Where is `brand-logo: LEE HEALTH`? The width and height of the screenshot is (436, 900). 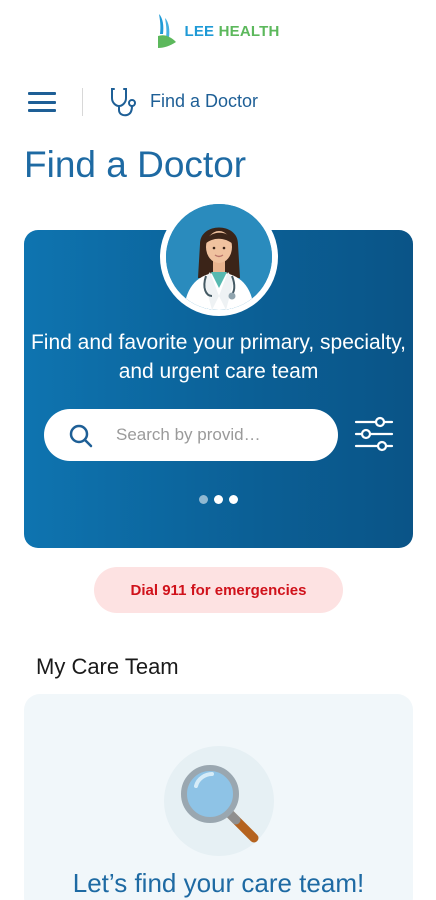 brand-logo: LEE HEALTH is located at coordinates (218, 31).